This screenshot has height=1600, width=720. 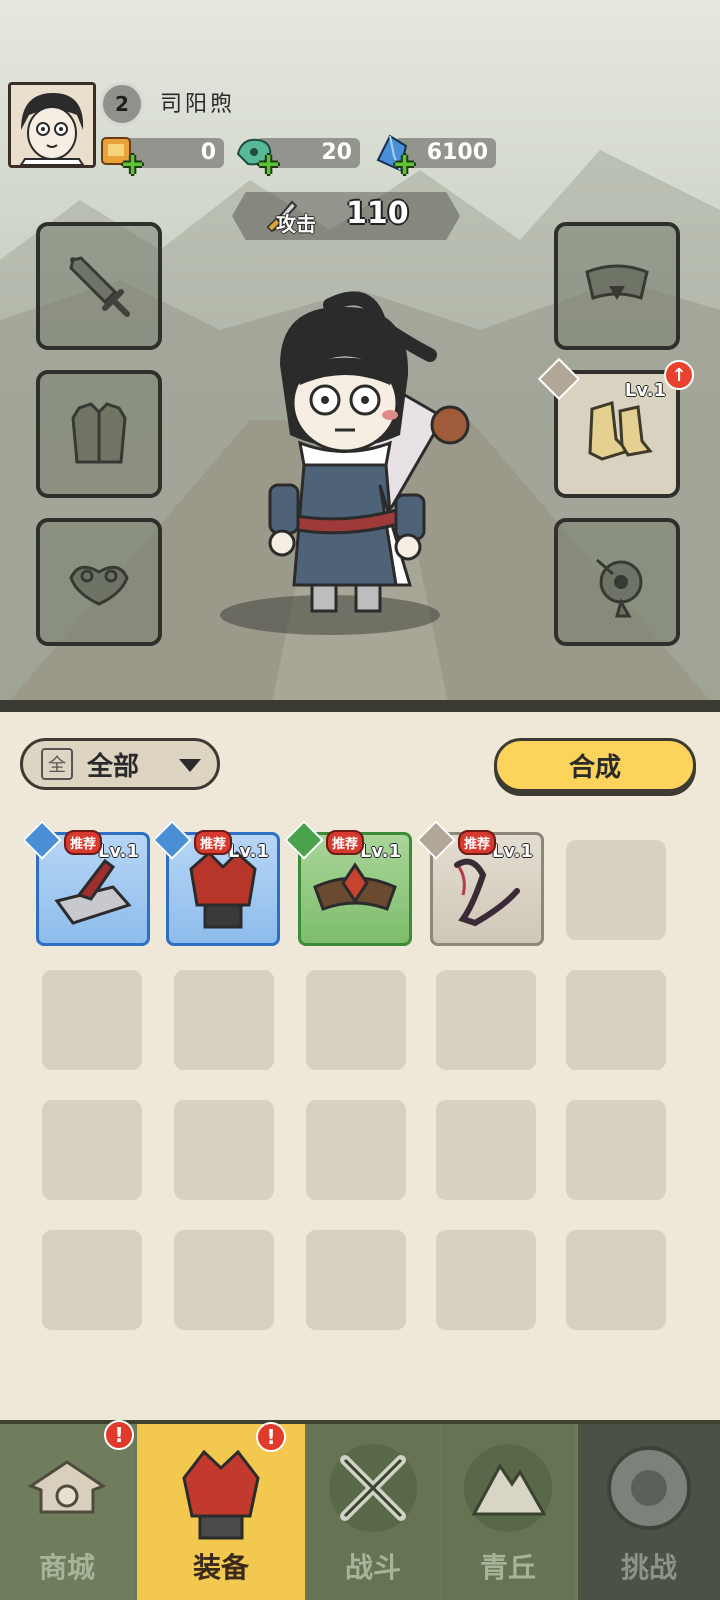 What do you see at coordinates (377, 213) in the screenshot?
I see `attack-value: 110` at bounding box center [377, 213].